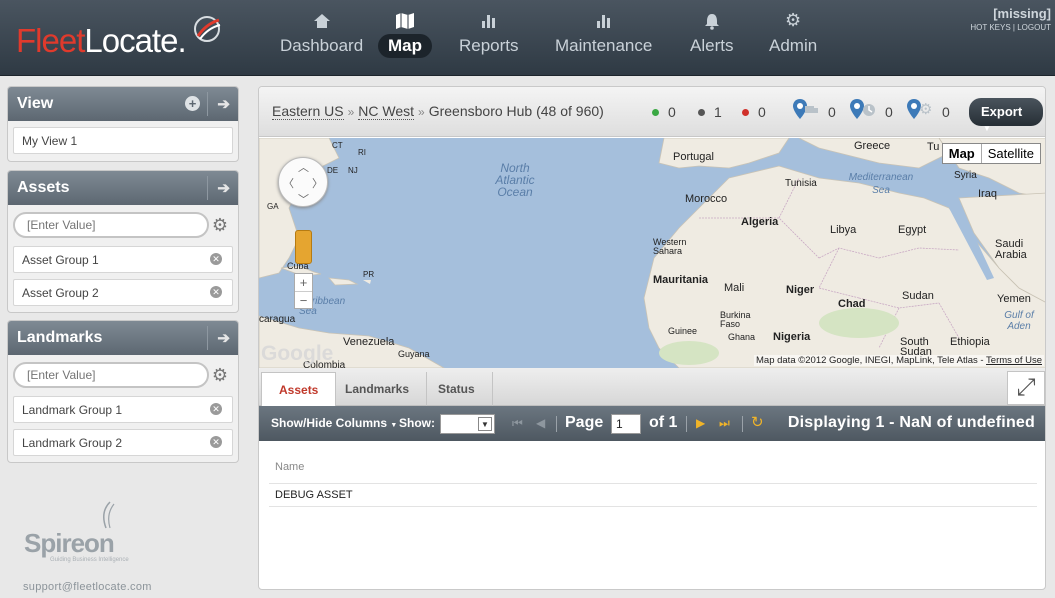 This screenshot has width=1055, height=598. I want to click on prev-page-icon: ◀, so click(540, 423).